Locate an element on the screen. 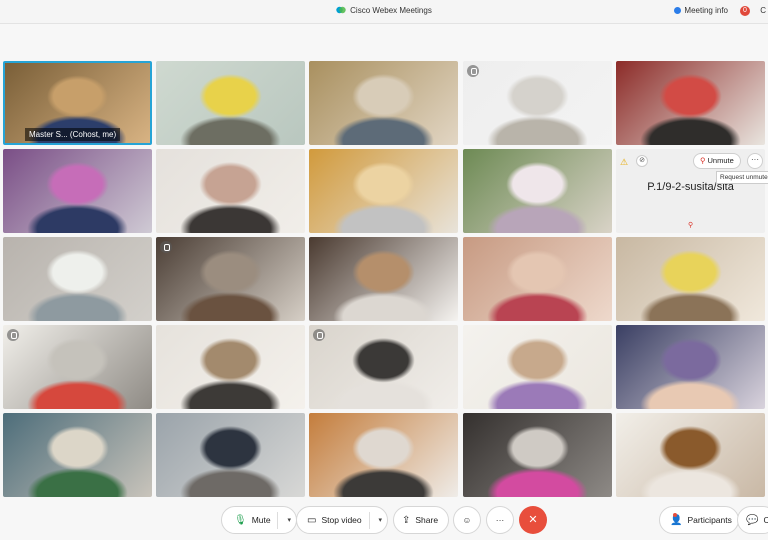  chat-label: Ch is located at coordinates (765, 520).